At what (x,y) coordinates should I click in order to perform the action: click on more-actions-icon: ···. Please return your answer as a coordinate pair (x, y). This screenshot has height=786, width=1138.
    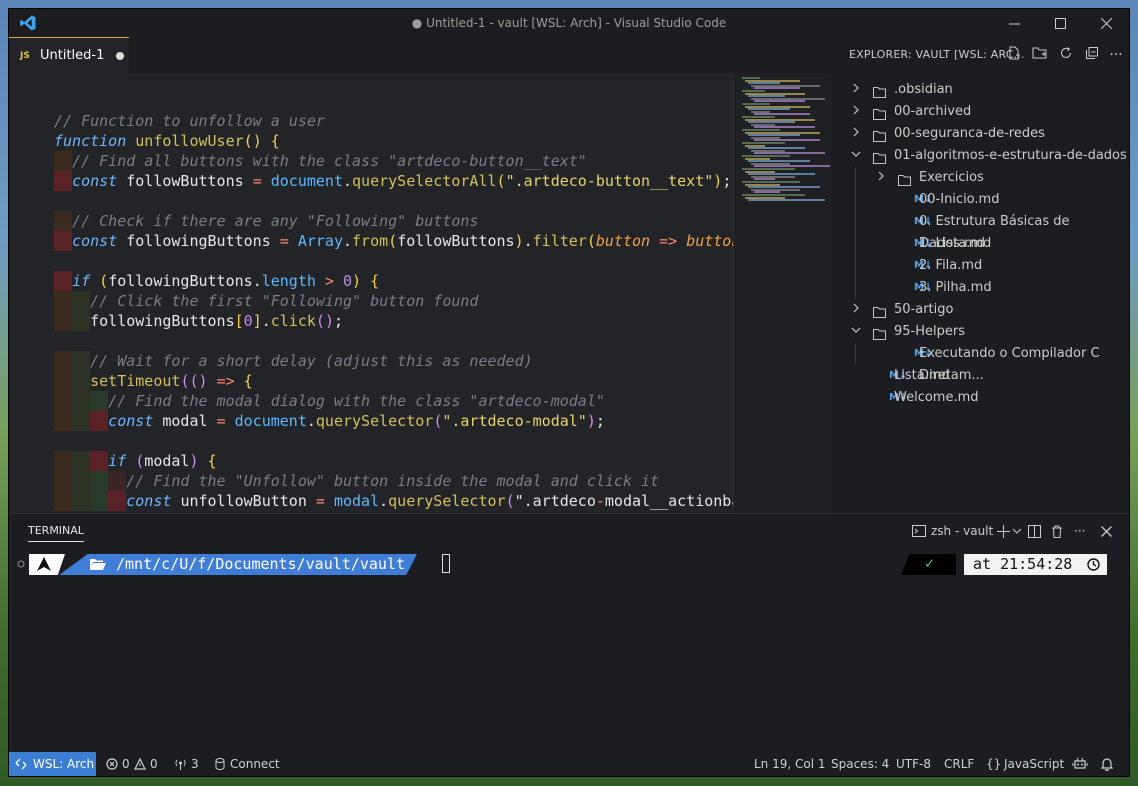
    Looking at the image, I should click on (1116, 55).